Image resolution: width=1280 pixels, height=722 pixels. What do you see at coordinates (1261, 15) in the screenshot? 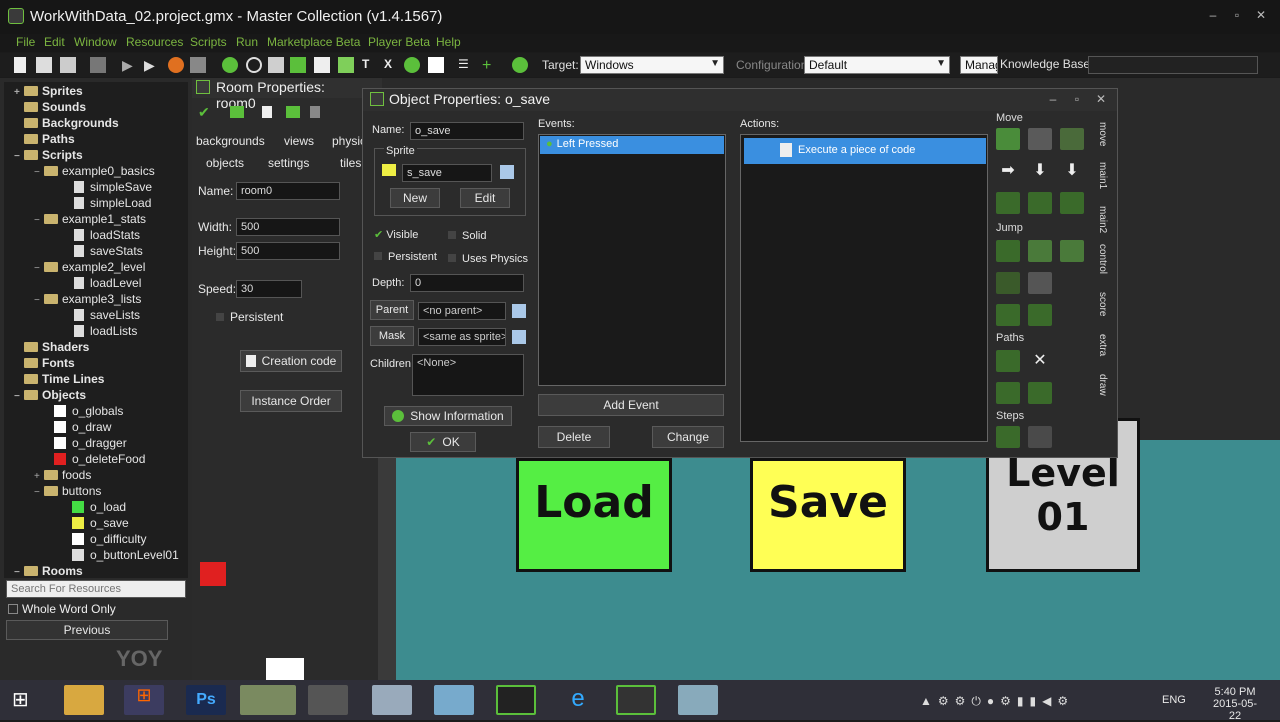
I see `close-icon: ✕` at bounding box center [1261, 15].